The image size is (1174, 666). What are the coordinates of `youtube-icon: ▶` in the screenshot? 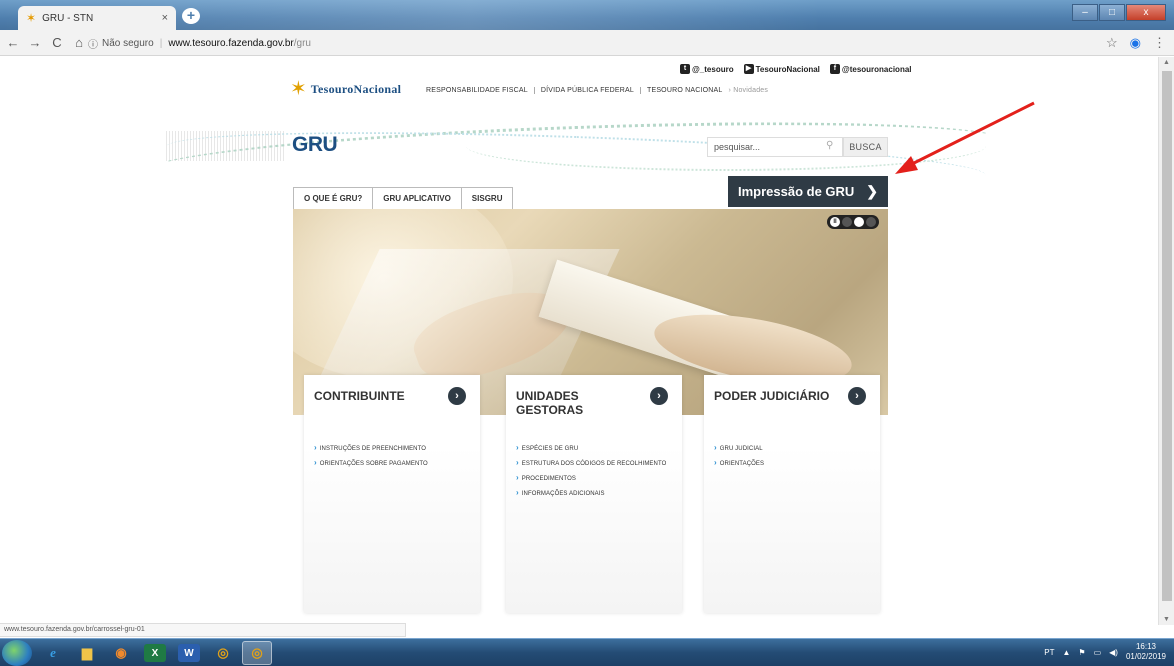 It's located at (748, 69).